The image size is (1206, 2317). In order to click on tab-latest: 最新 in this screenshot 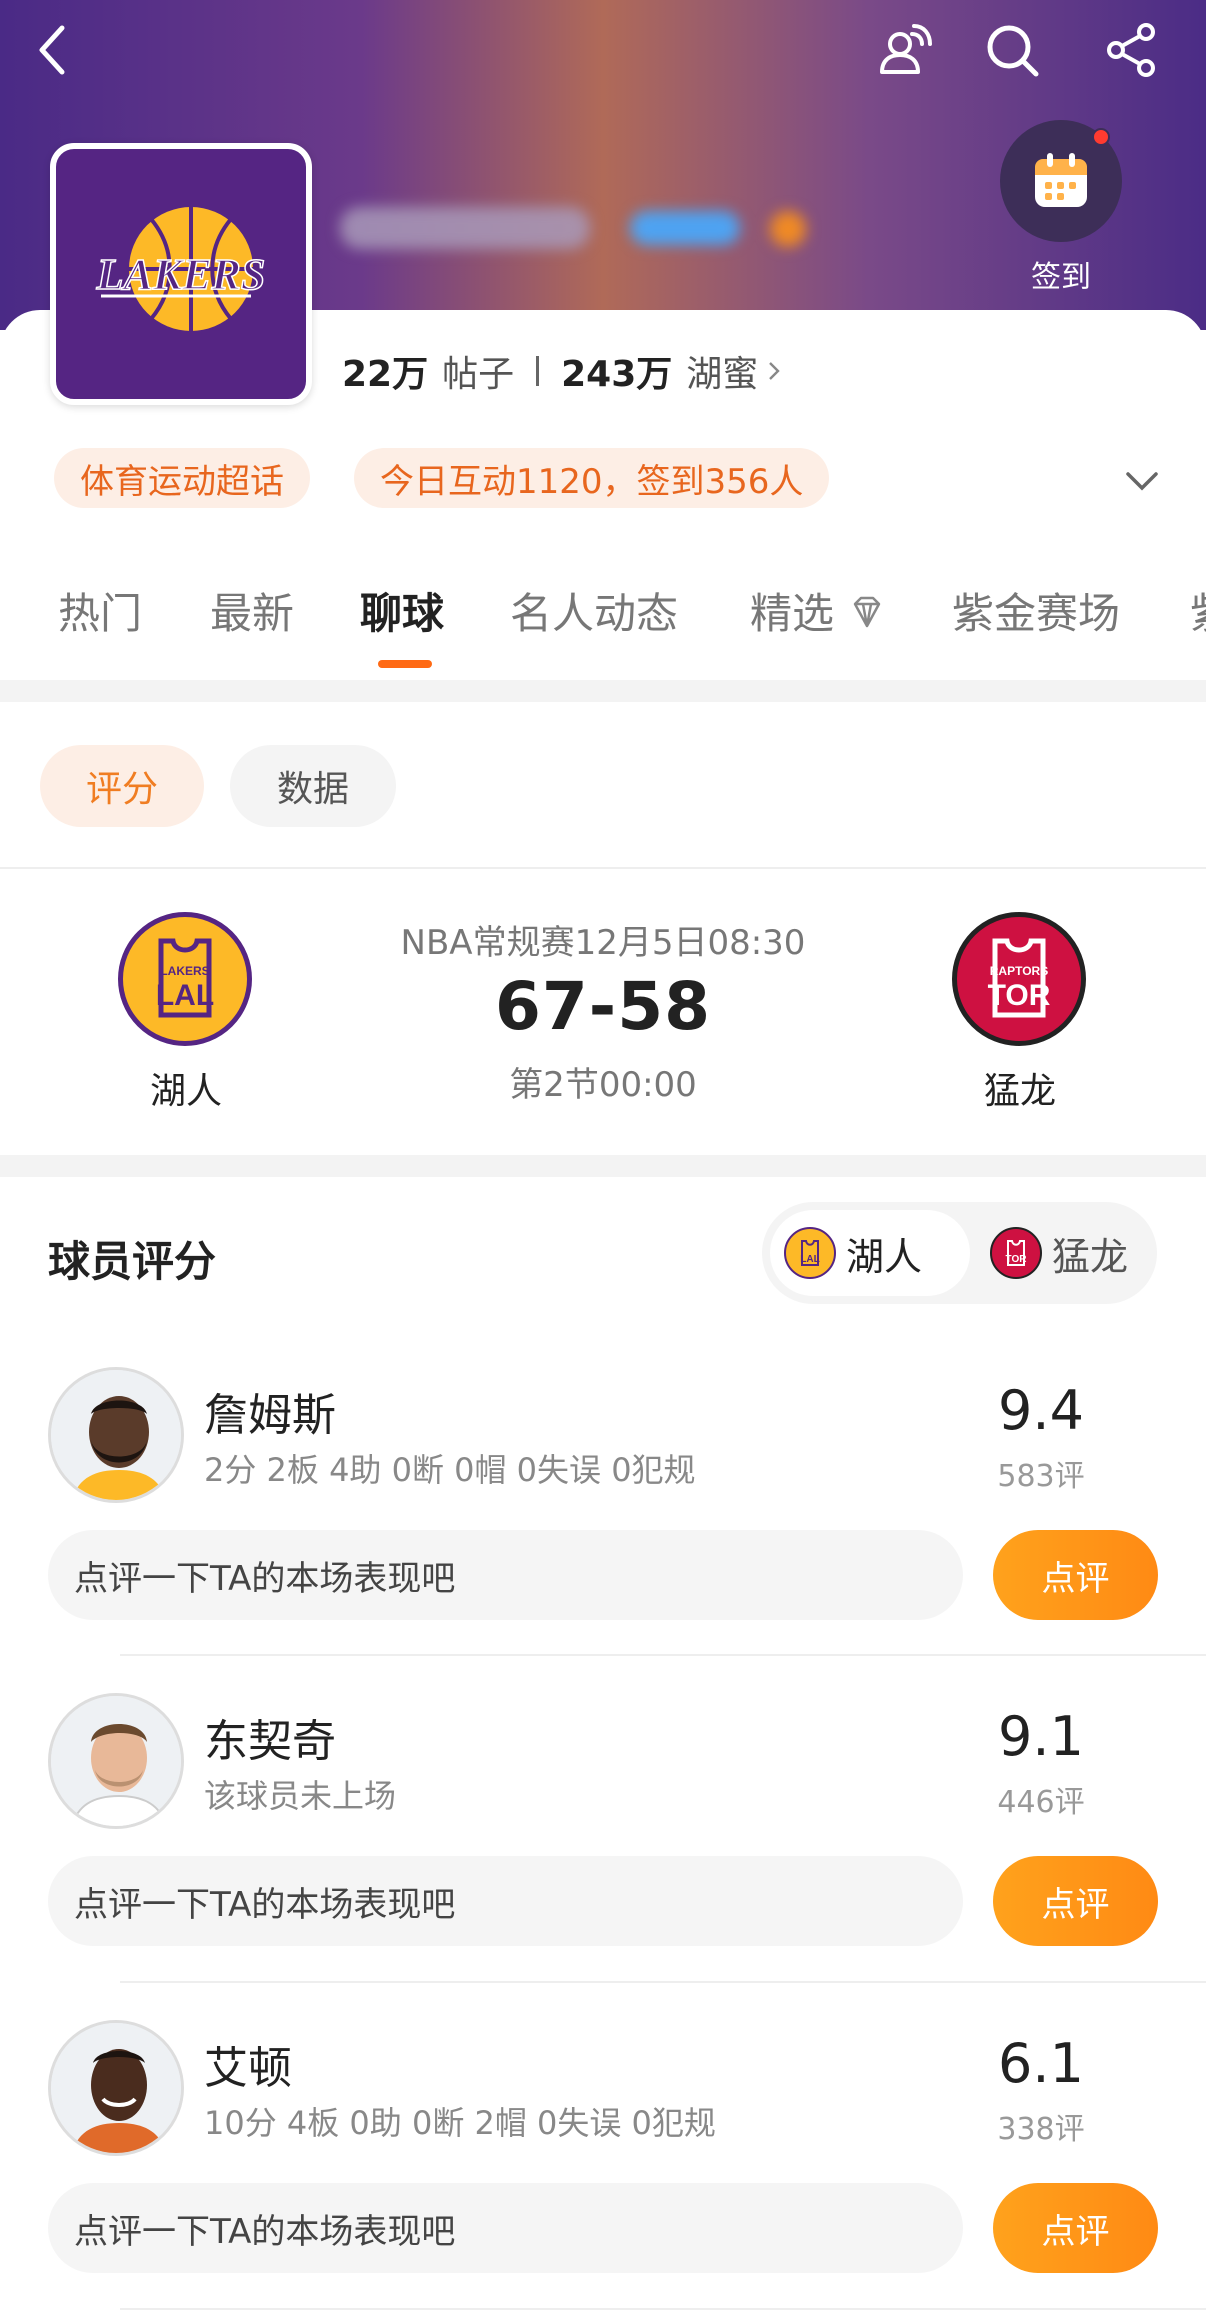, I will do `click(252, 610)`.